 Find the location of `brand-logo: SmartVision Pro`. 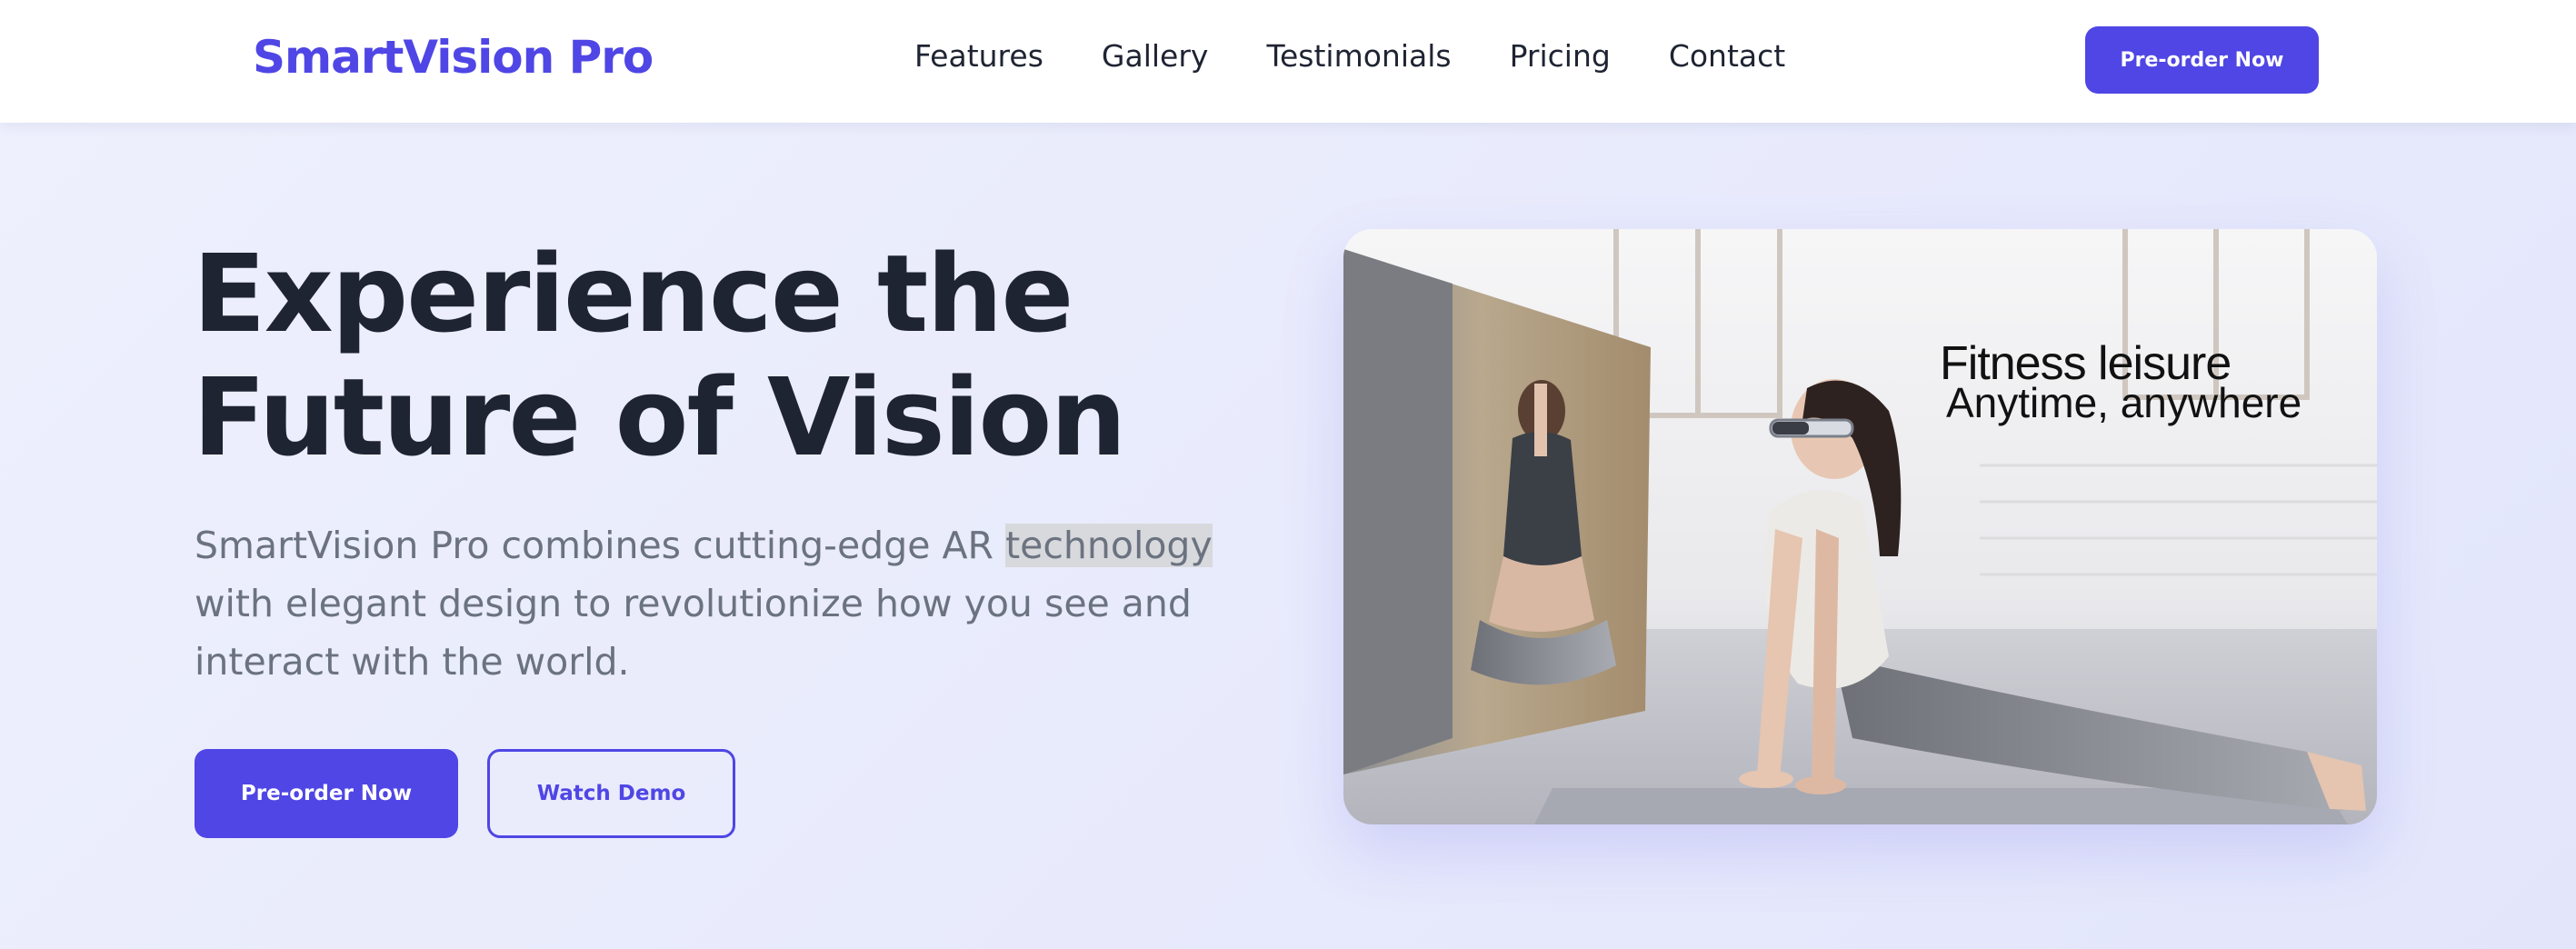

brand-logo: SmartVision Pro is located at coordinates (453, 58).